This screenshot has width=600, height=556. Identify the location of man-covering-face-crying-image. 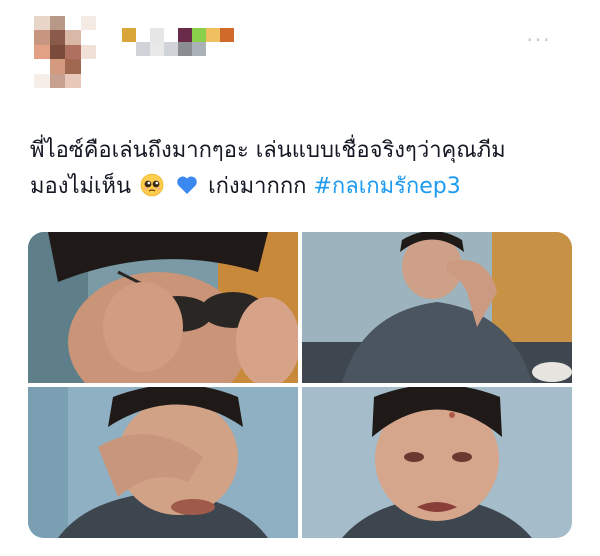
(163, 462).